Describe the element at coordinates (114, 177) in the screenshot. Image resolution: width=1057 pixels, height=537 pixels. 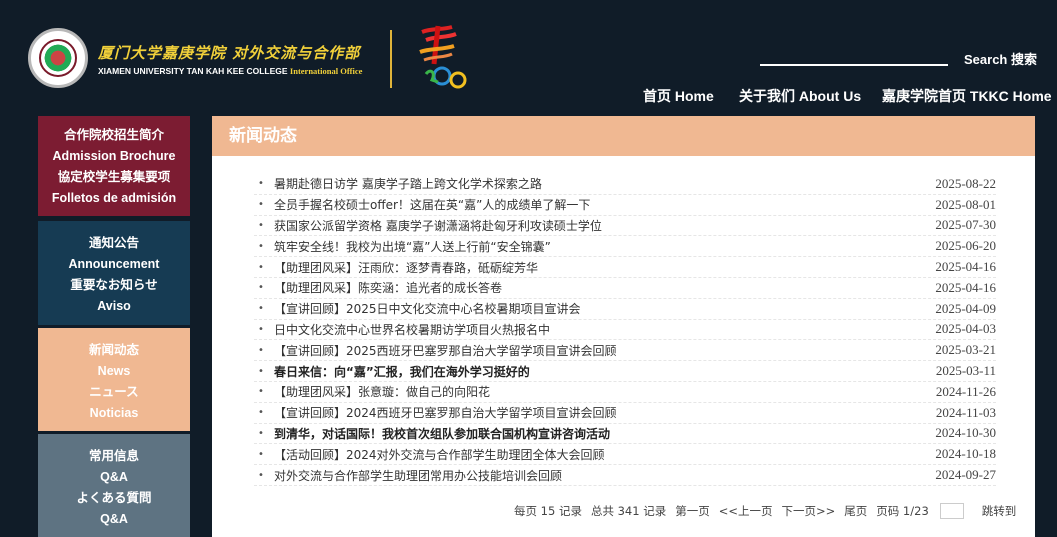
I see `sidebar-label: 協定校学生募集要项` at that location.